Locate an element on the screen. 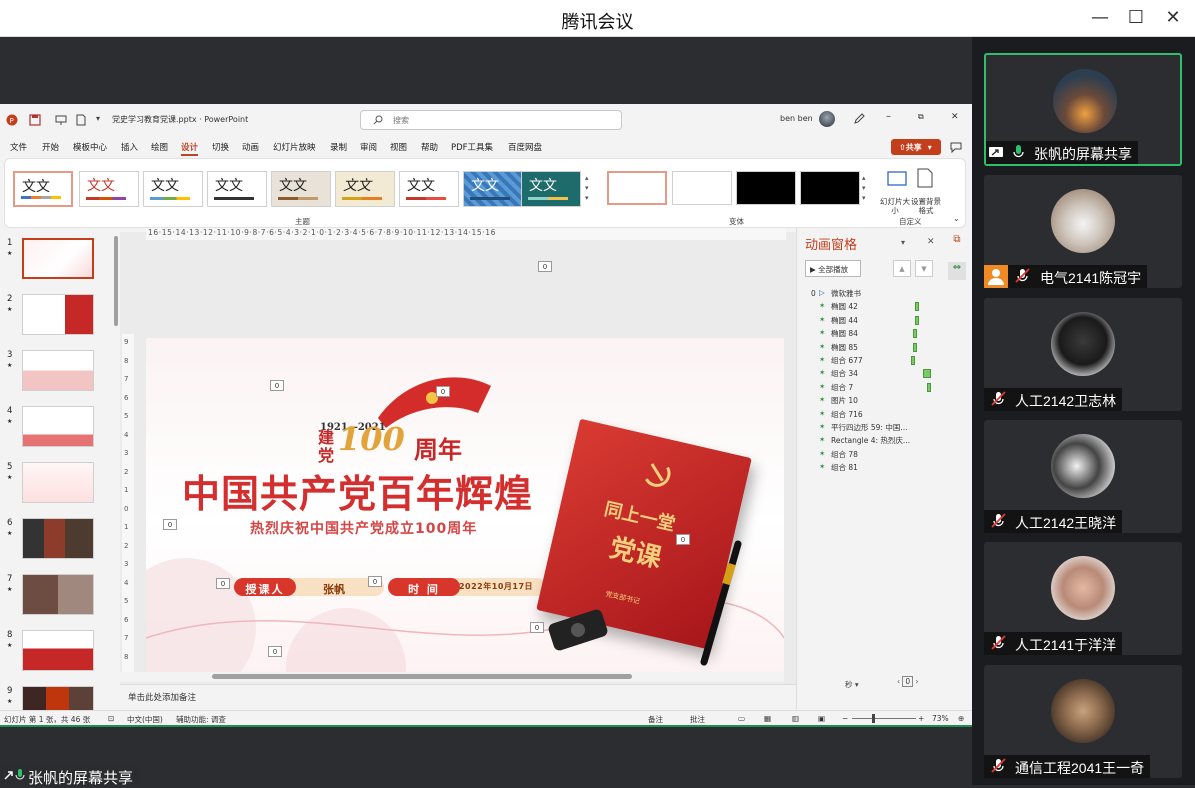 This screenshot has width=1195, height=788. tab-8: 幻灯片放映 is located at coordinates (294, 147).